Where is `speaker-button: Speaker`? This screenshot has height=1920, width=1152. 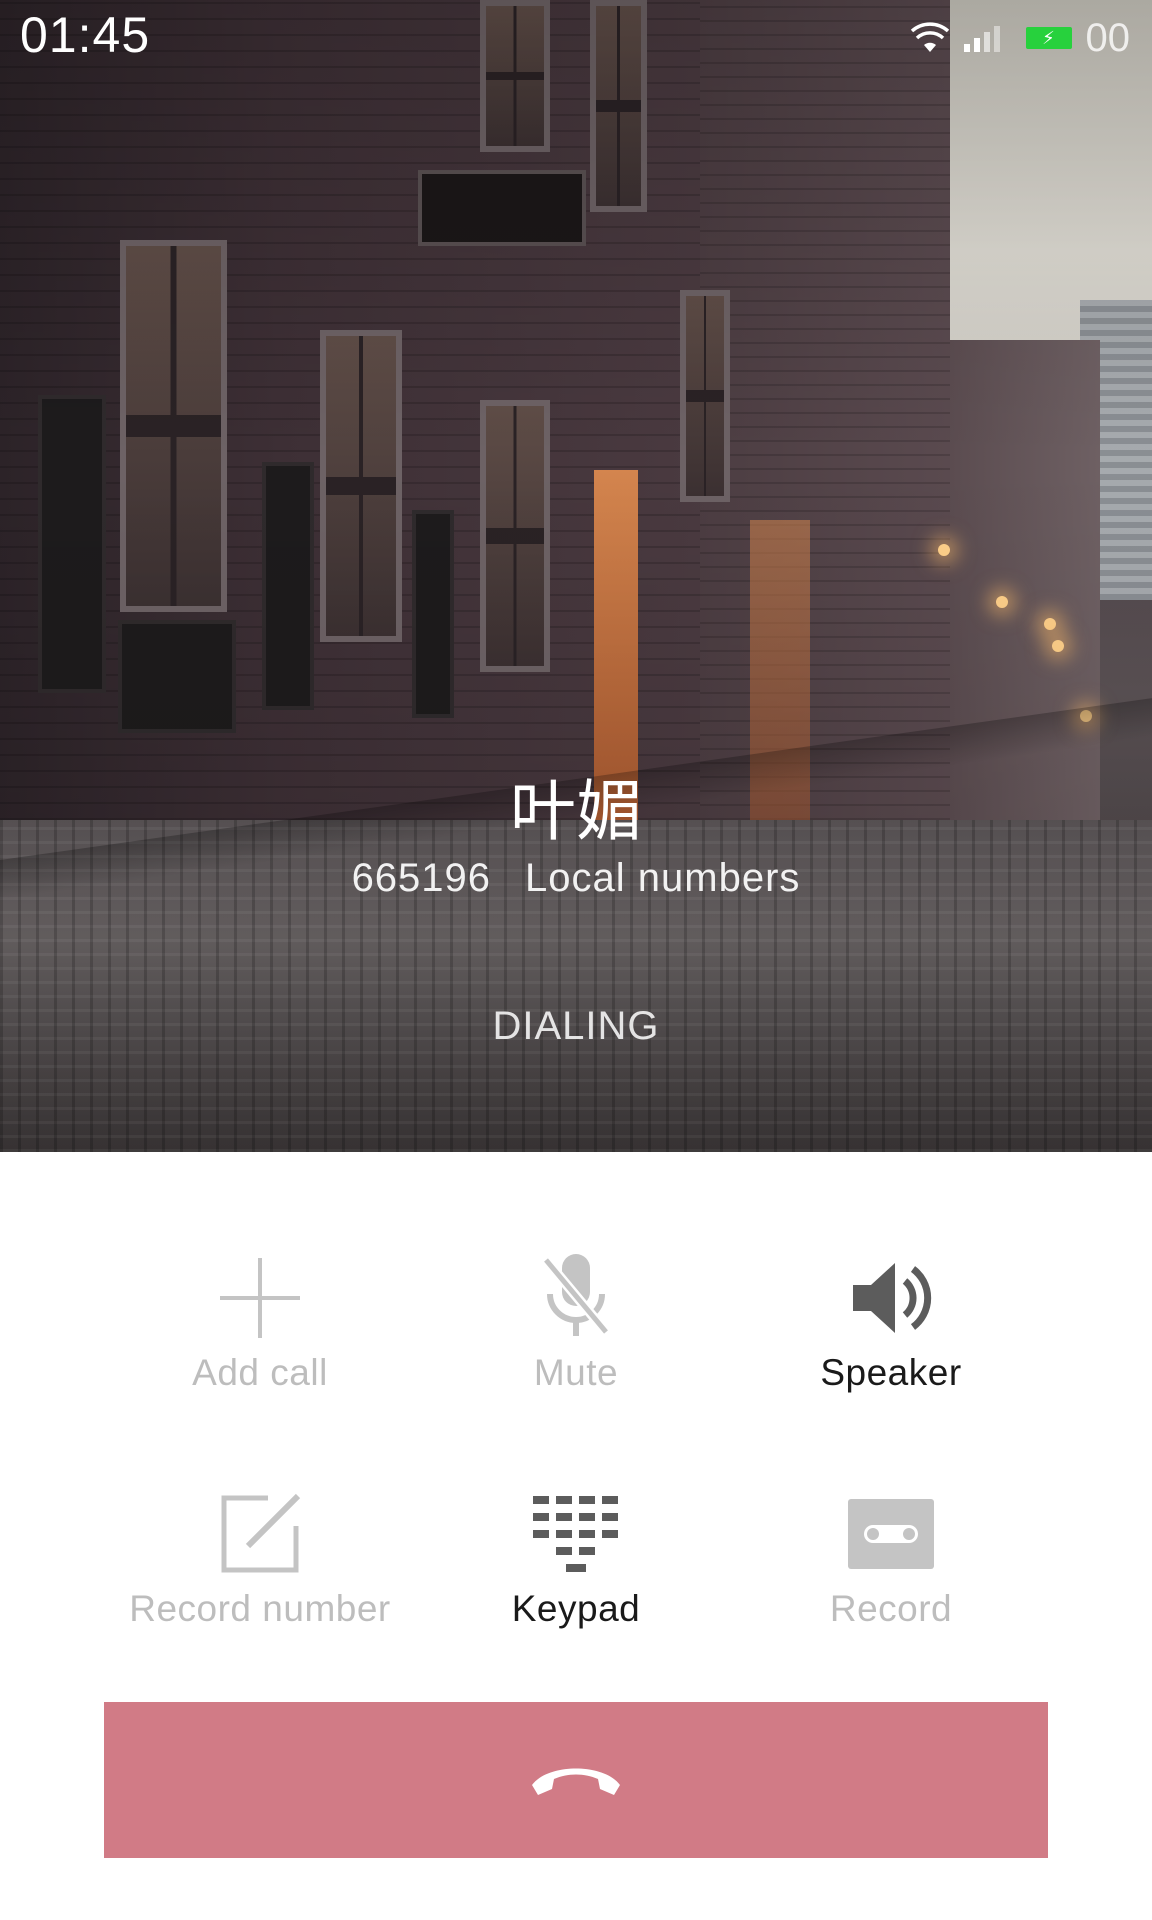
speaker-button: Speaker is located at coordinates (891, 1337).